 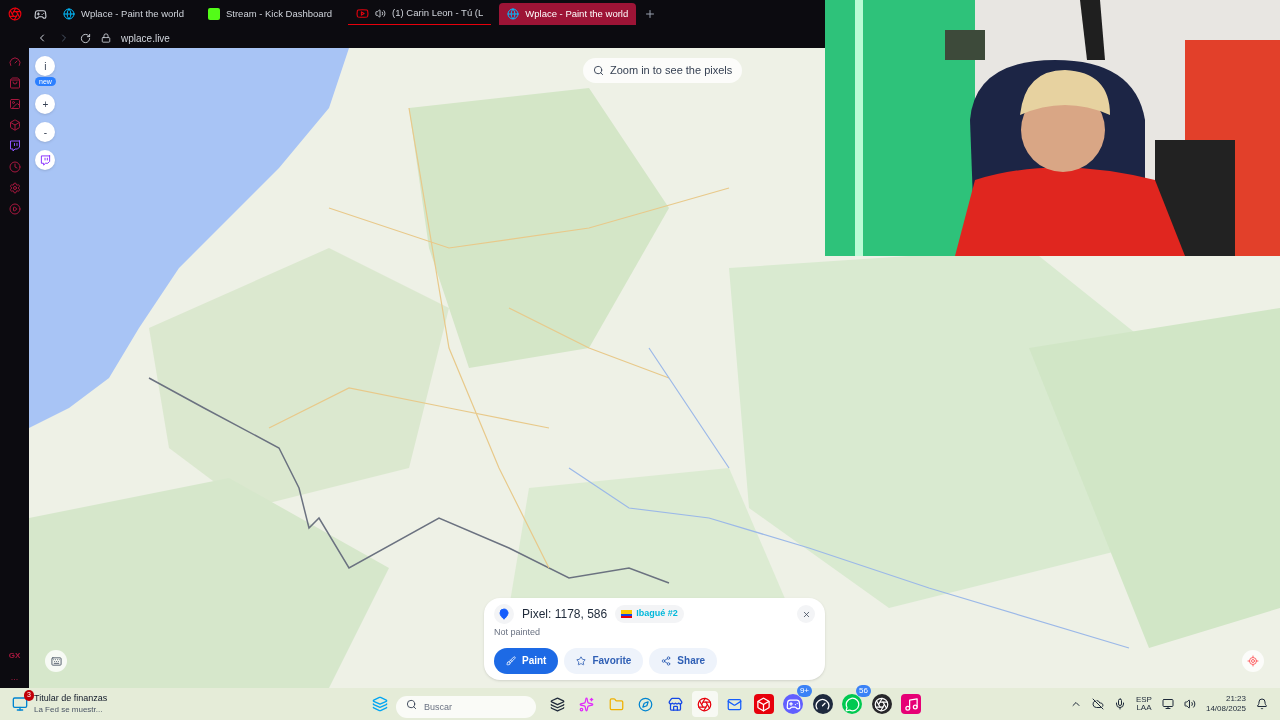 What do you see at coordinates (40, 14) in the screenshot?
I see `controller-icon` at bounding box center [40, 14].